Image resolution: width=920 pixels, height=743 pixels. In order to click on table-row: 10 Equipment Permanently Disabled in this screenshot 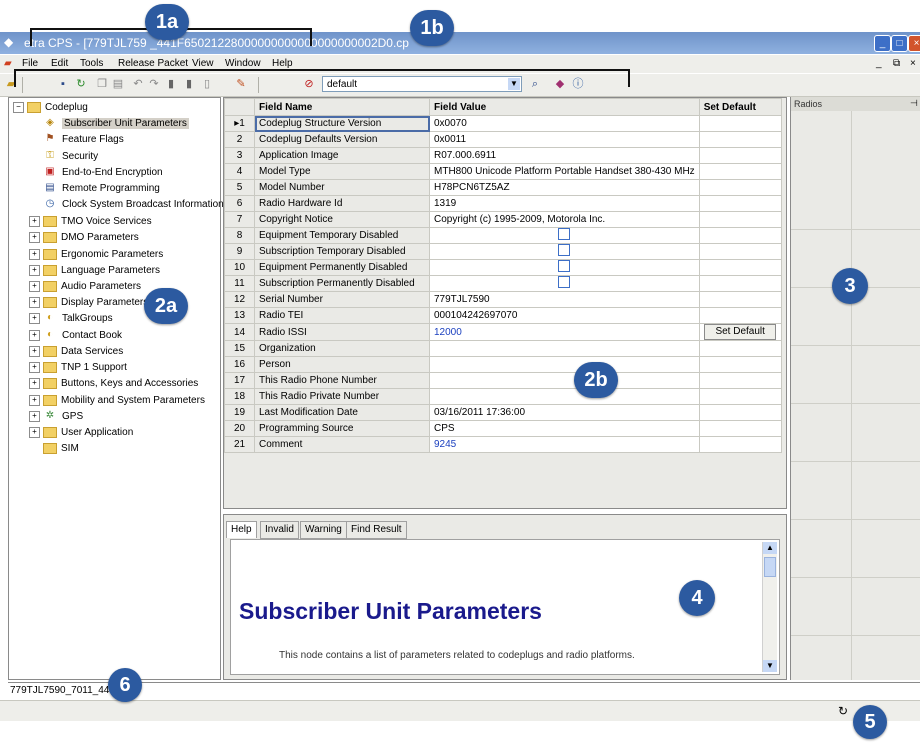, I will do `click(503, 267)`.